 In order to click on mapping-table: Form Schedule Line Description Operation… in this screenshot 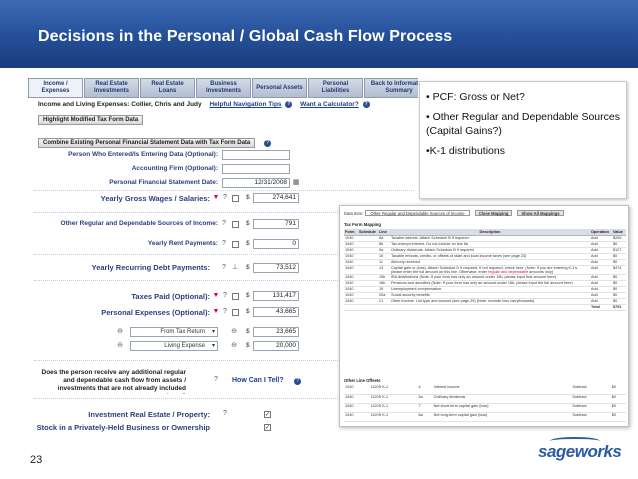, I will do `click(485, 270)`.